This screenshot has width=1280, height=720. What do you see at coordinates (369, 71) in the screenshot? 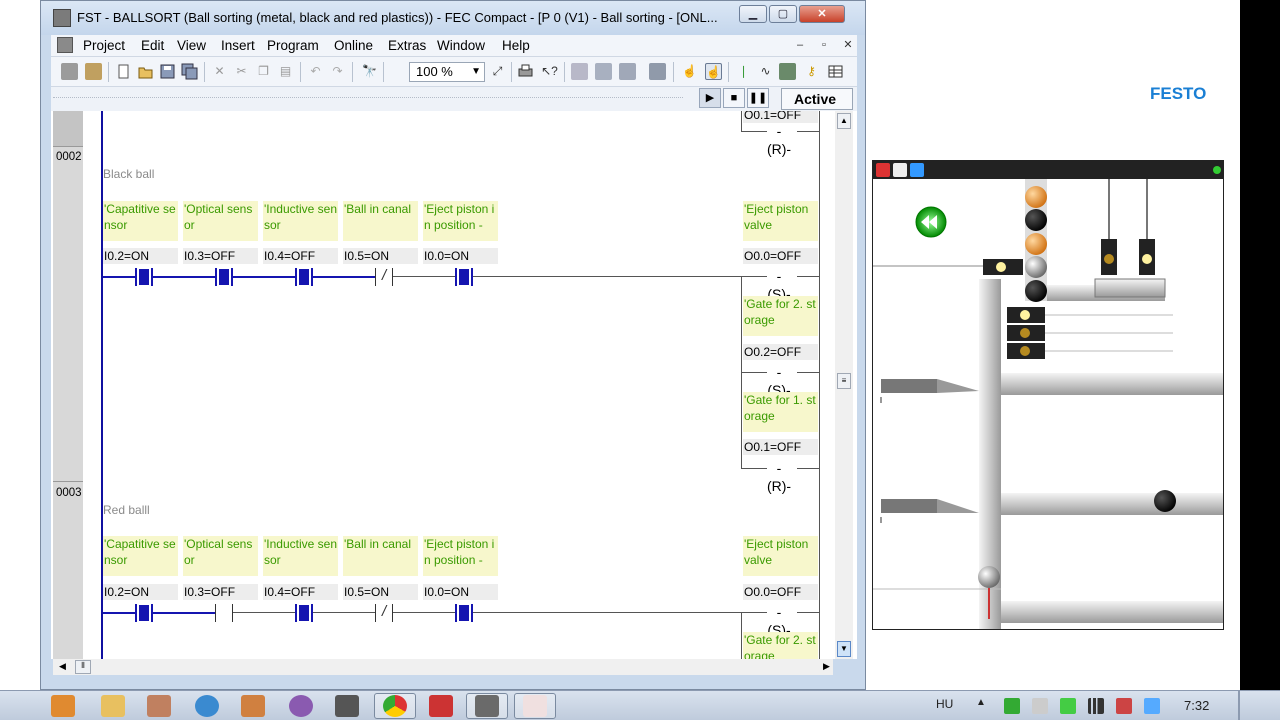
I see `find-icon: 🔭` at bounding box center [369, 71].